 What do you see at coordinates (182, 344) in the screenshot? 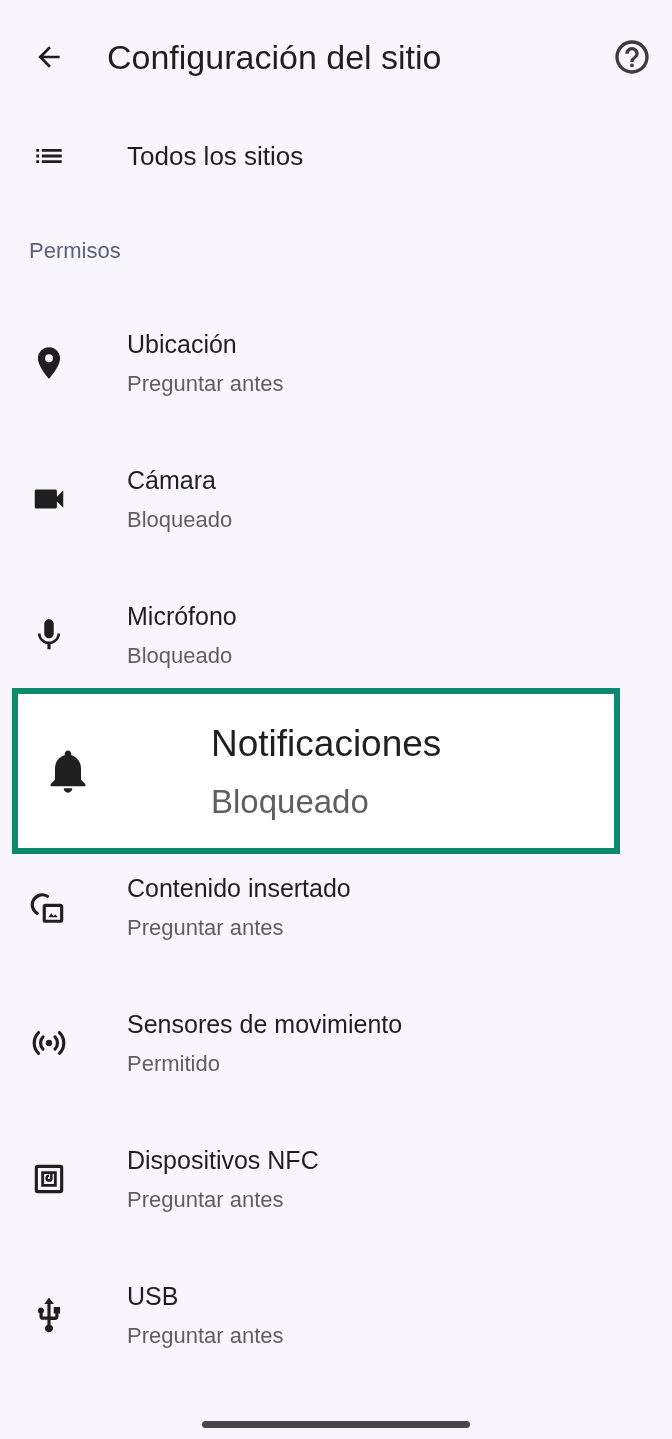
I see `permission-title: Ubicación` at bounding box center [182, 344].